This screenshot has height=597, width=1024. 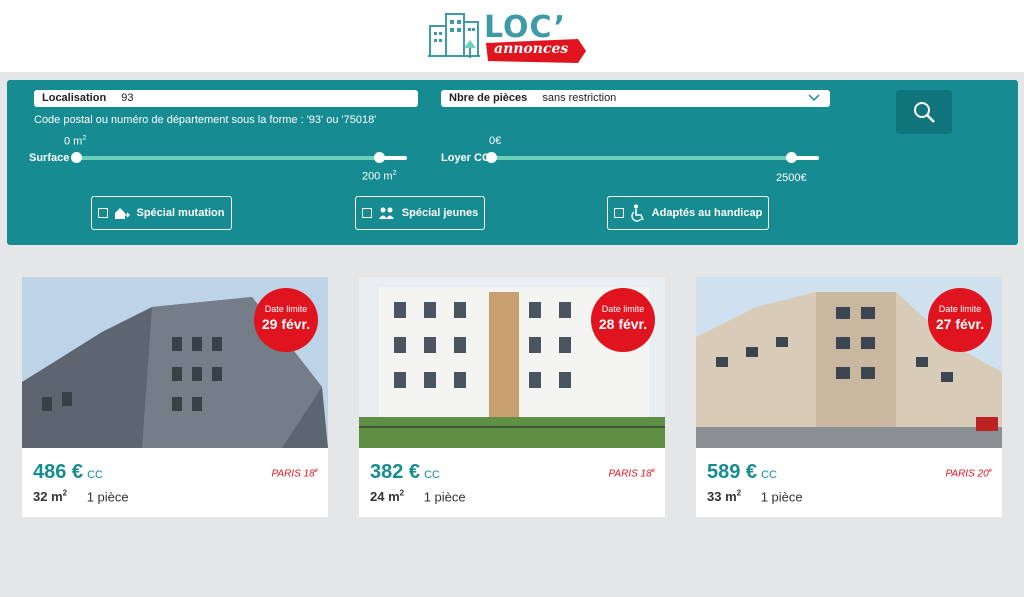 I want to click on surface-slider-track, so click(x=227, y=158).